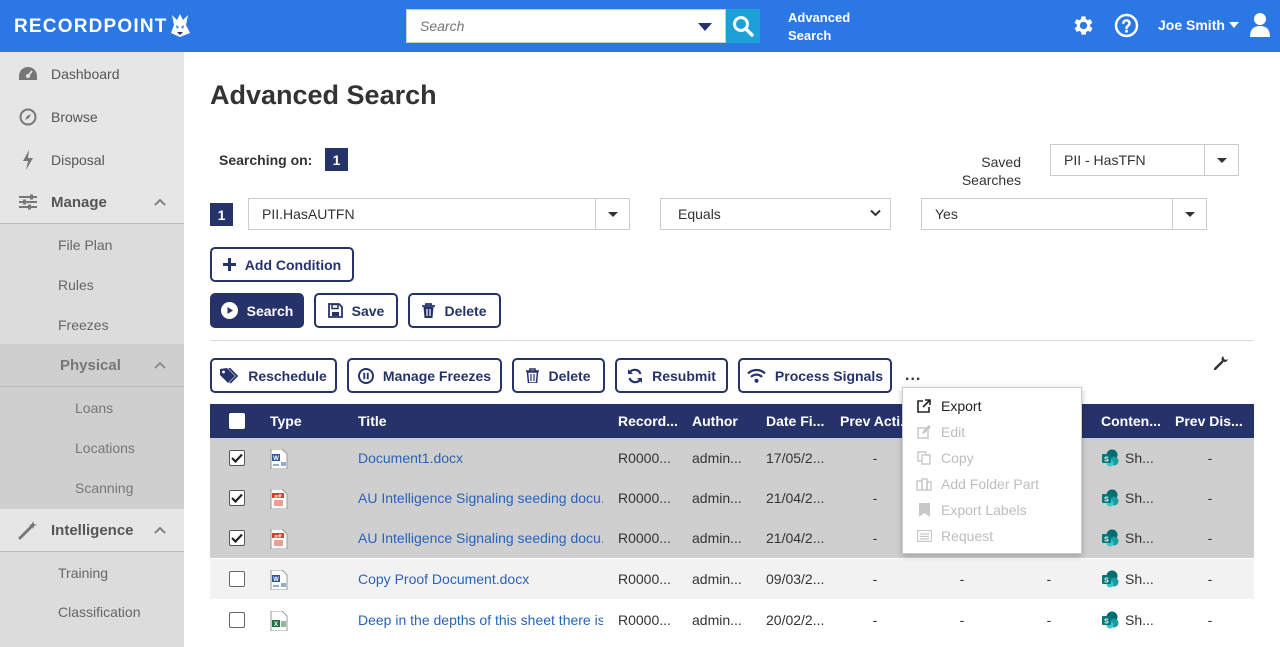  I want to click on resubmit-button: Resubmit, so click(671, 375).